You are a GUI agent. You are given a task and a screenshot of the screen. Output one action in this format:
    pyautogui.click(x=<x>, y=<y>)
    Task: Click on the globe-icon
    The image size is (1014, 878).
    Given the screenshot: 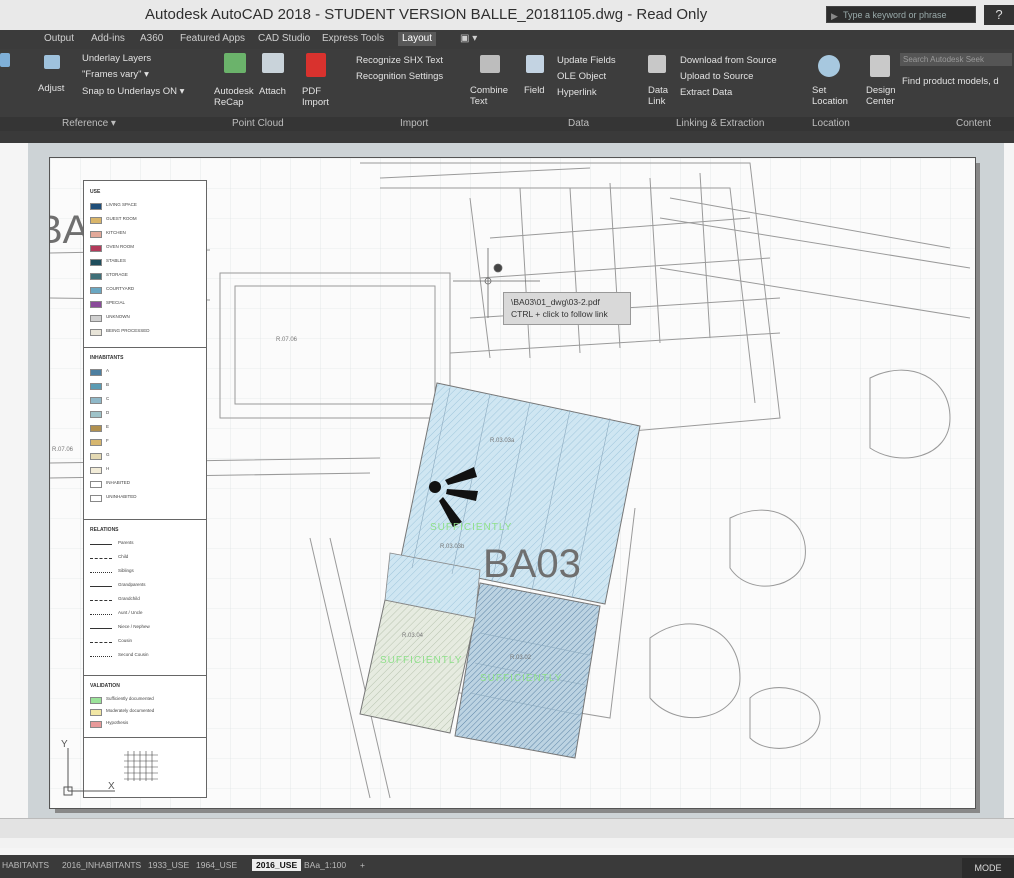 What is the action you would take?
    pyautogui.click(x=829, y=66)
    